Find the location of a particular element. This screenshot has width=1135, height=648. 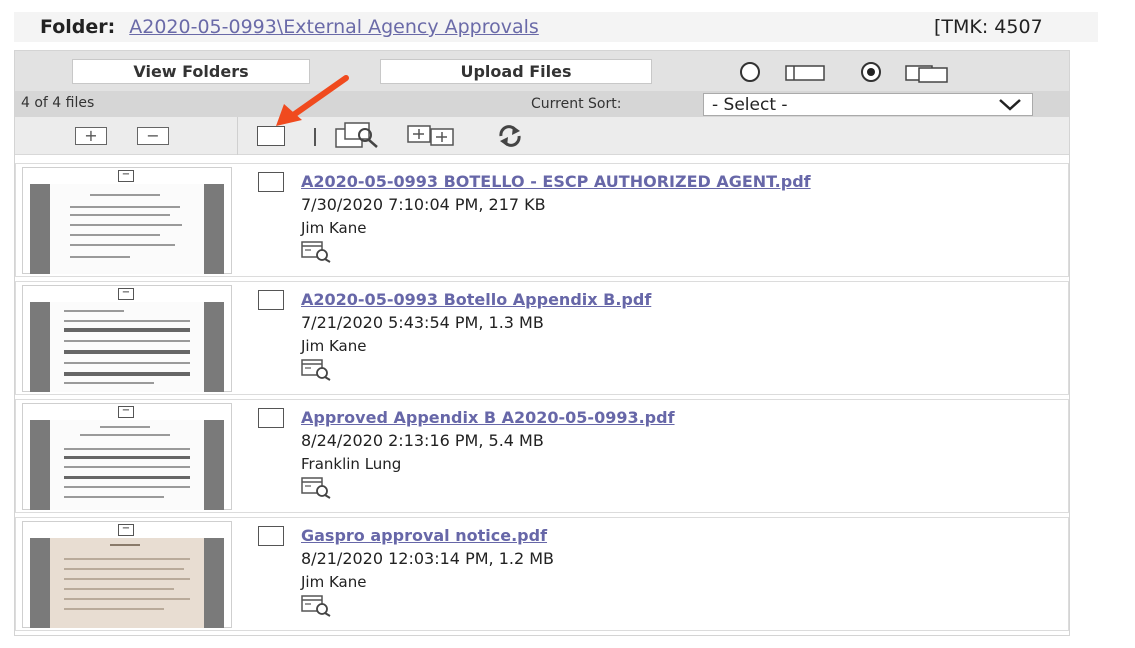

top-toolbar: View Folders Upload Files is located at coordinates (542, 71).